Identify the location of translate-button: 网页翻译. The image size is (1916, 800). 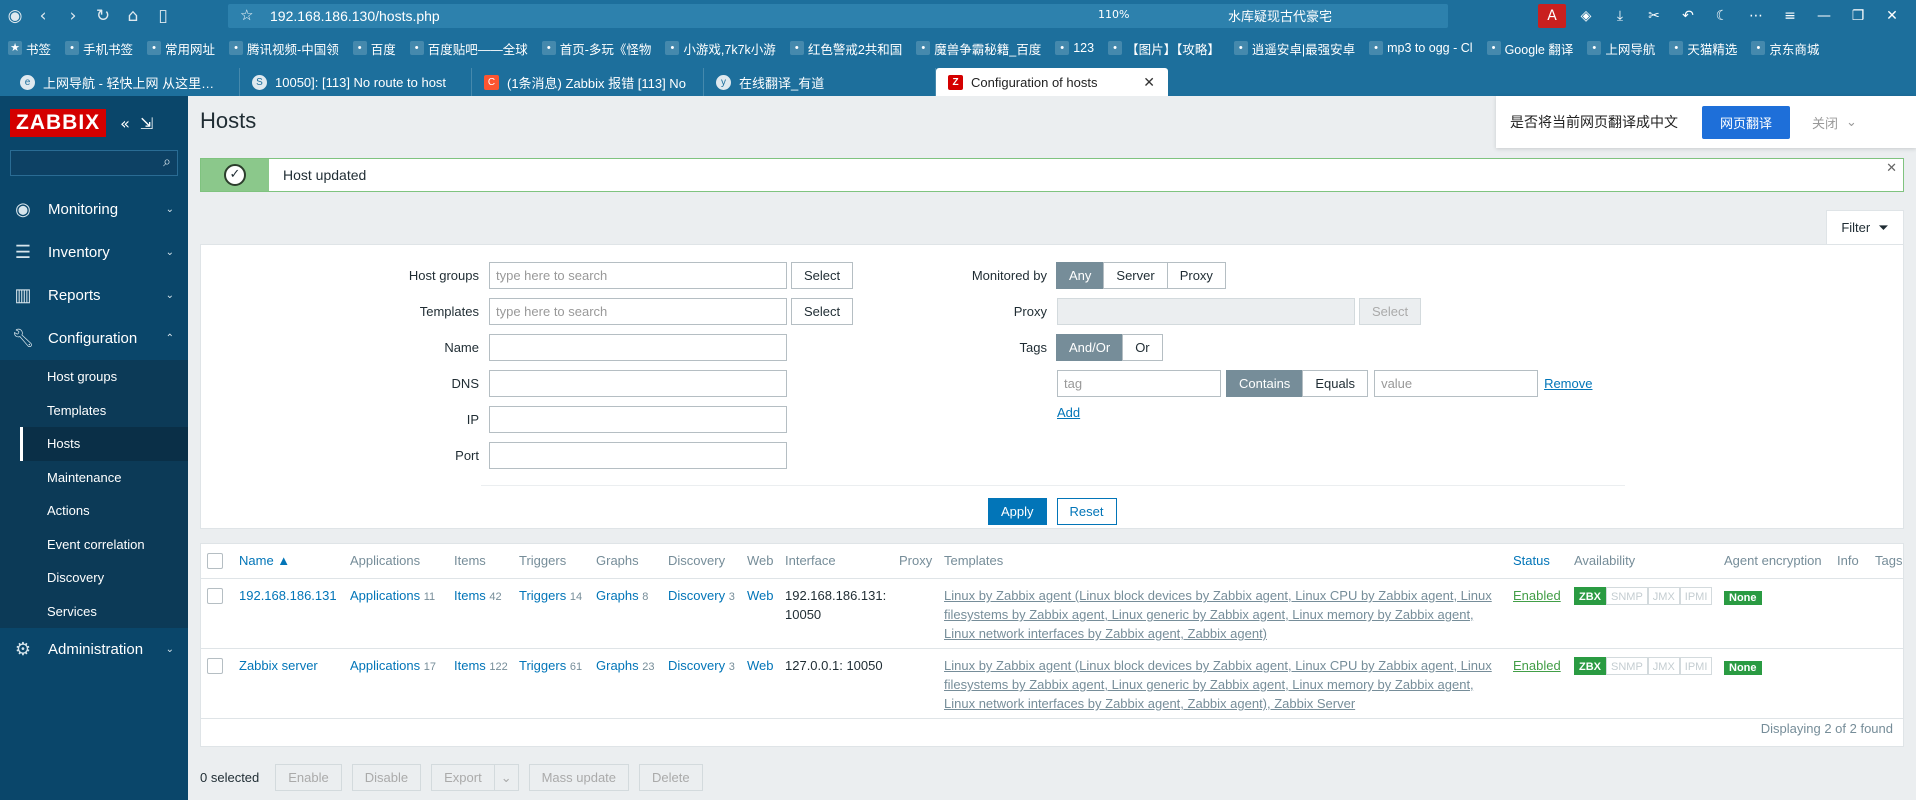
(1746, 122).